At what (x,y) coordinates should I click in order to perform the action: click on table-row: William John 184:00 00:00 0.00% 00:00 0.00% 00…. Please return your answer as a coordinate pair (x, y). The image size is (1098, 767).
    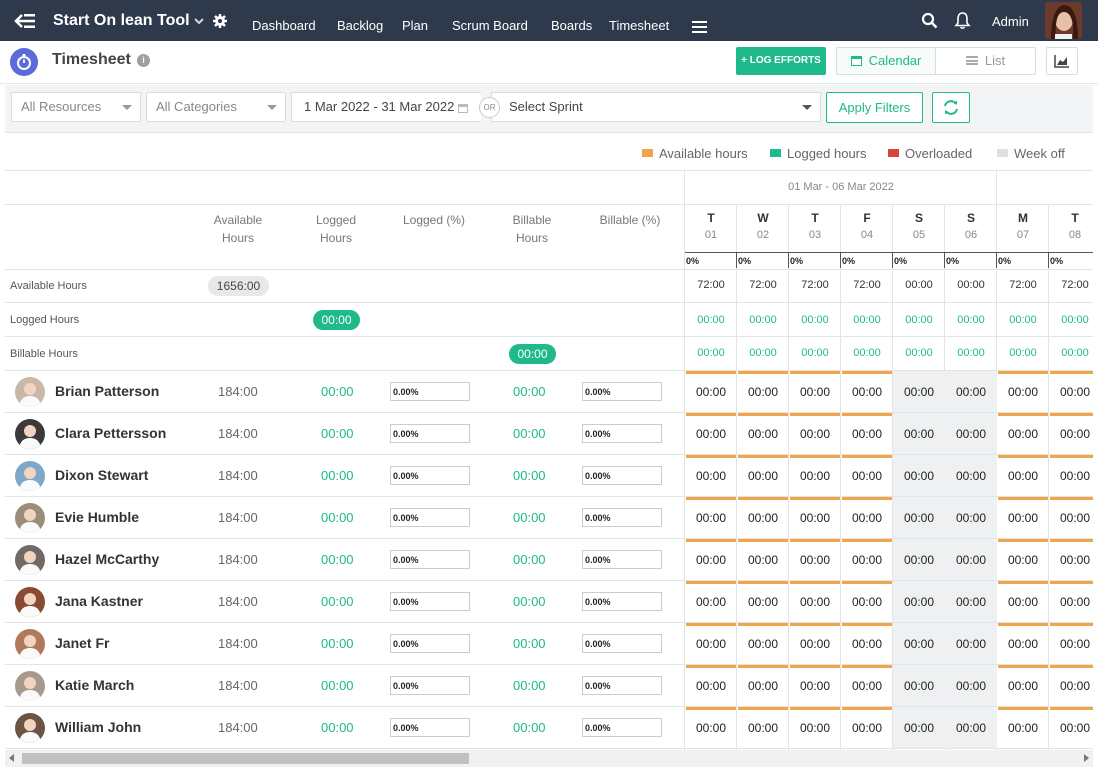
    Looking at the image, I should click on (549, 728).